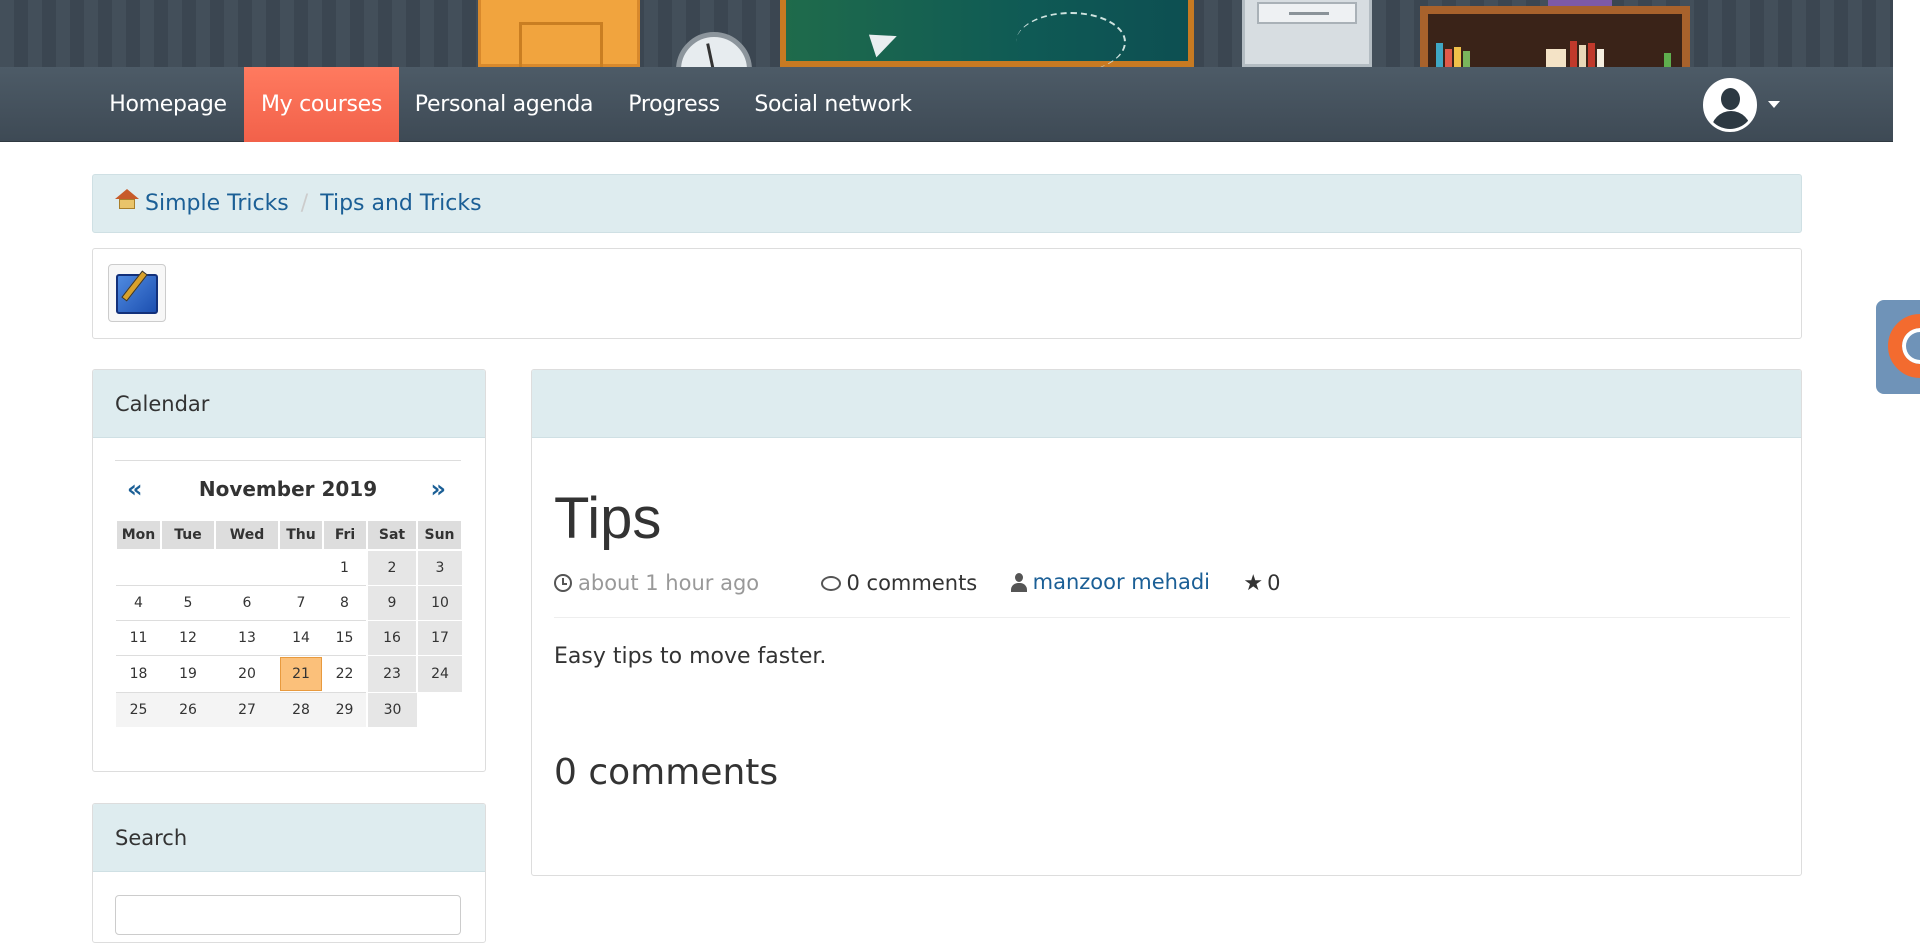  Describe the element at coordinates (168, 104) in the screenshot. I see `nav-homepage: Homepage` at that location.